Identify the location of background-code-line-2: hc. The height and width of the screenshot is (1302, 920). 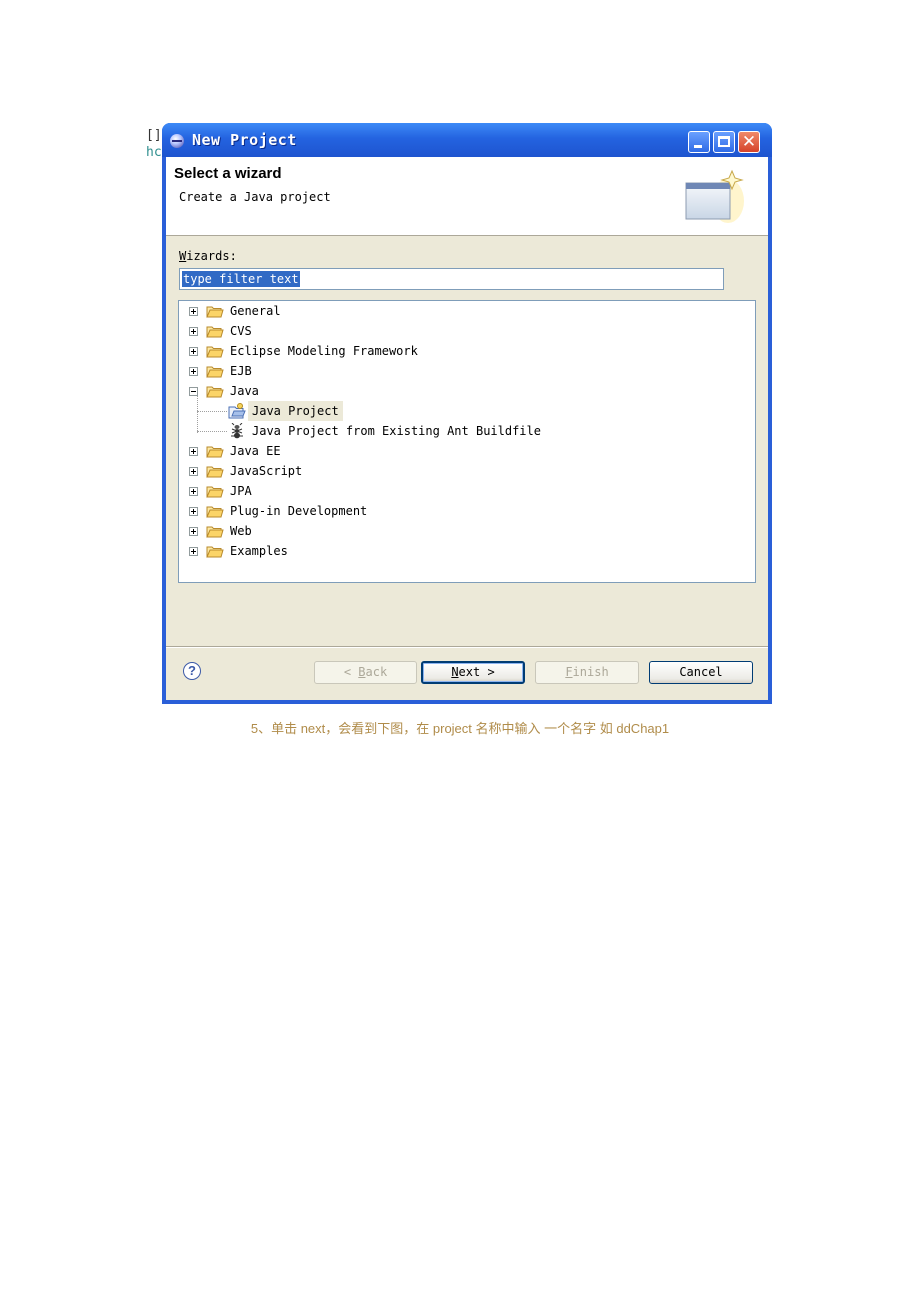
(154, 152).